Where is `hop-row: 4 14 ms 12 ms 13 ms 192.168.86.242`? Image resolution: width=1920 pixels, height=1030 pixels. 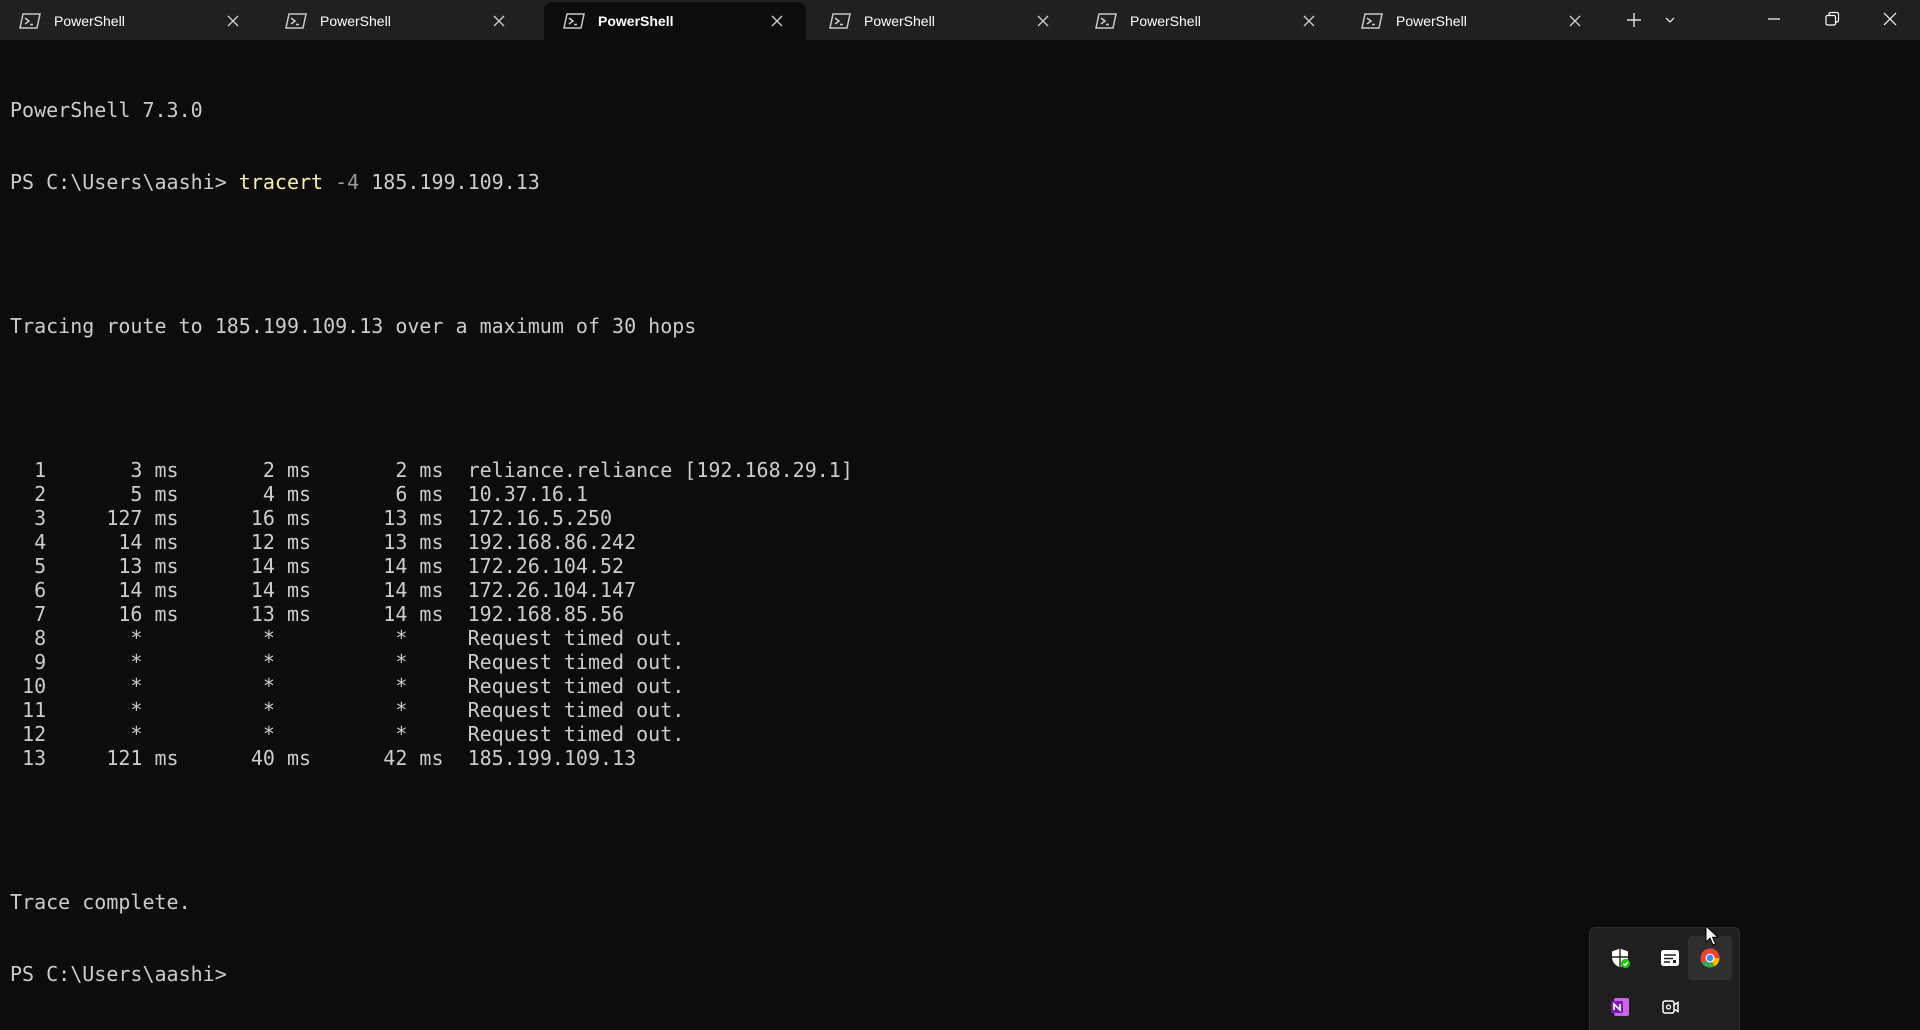
hop-row: 4 14 ms 12 ms 13 ms 192.168.86.242 is located at coordinates (431, 542).